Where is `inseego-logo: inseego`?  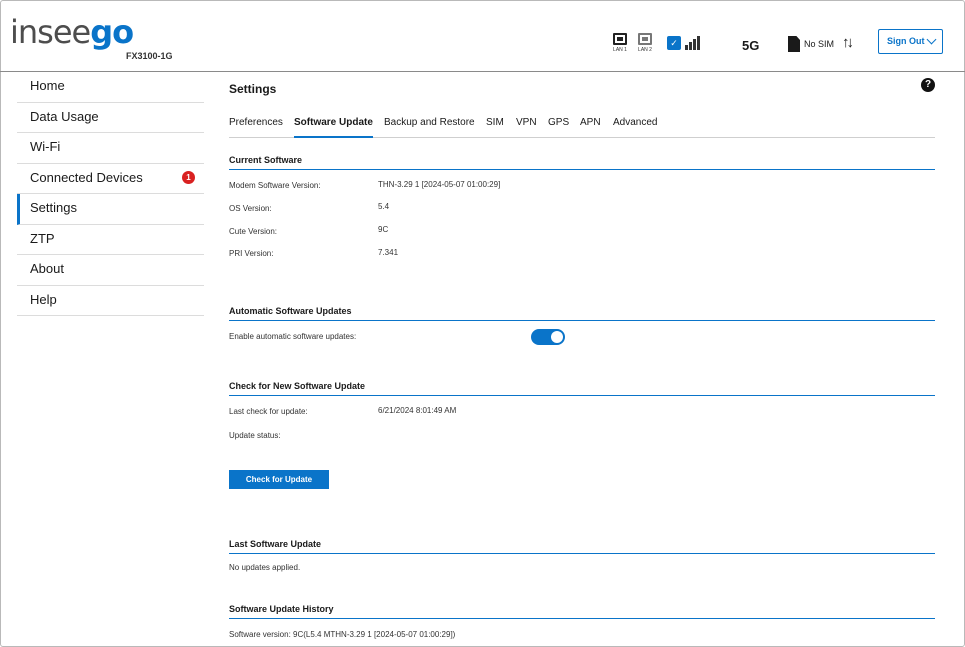
inseego-logo: inseego is located at coordinates (72, 32).